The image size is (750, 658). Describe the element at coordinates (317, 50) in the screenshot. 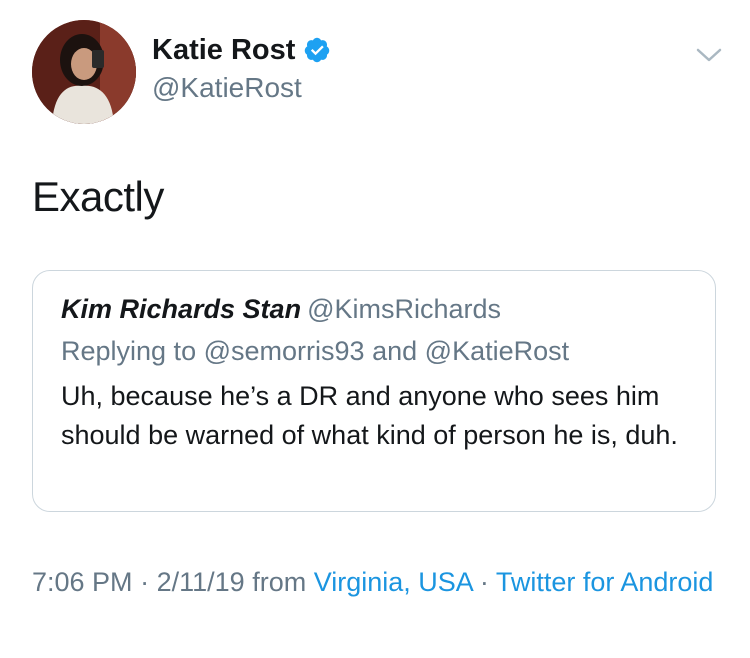

I see `verified-badge-icon` at that location.